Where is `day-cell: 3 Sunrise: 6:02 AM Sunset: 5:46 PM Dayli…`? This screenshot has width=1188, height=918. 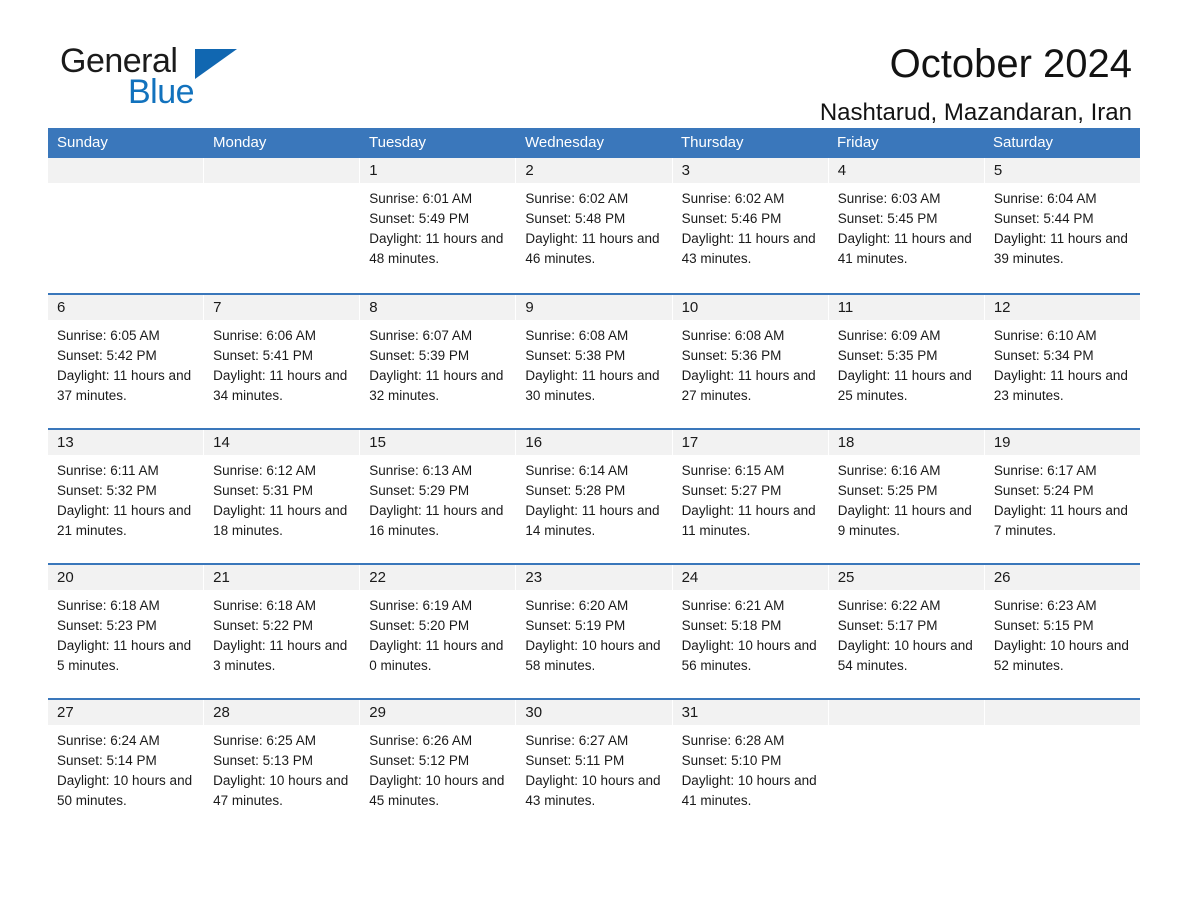 day-cell: 3 Sunrise: 6:02 AM Sunset: 5:46 PM Dayli… is located at coordinates (750, 225).